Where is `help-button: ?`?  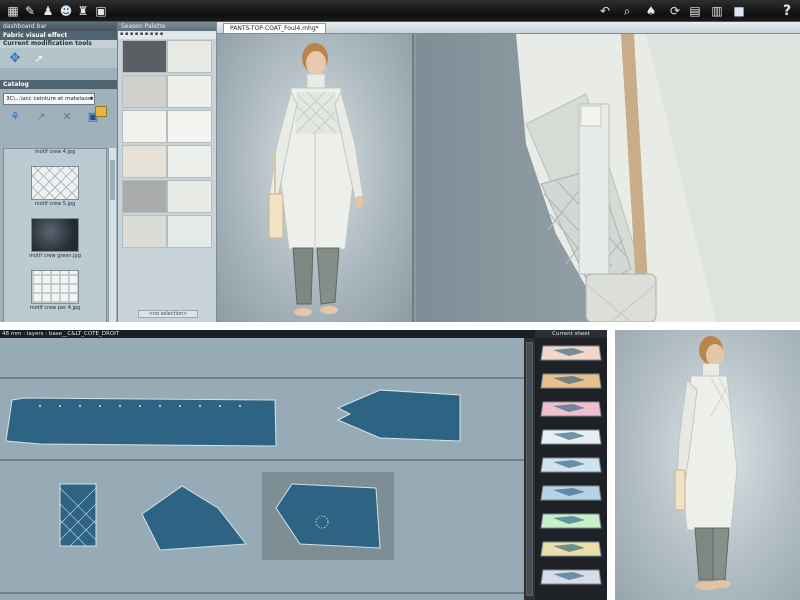
help-button: ? is located at coordinates (787, 11).